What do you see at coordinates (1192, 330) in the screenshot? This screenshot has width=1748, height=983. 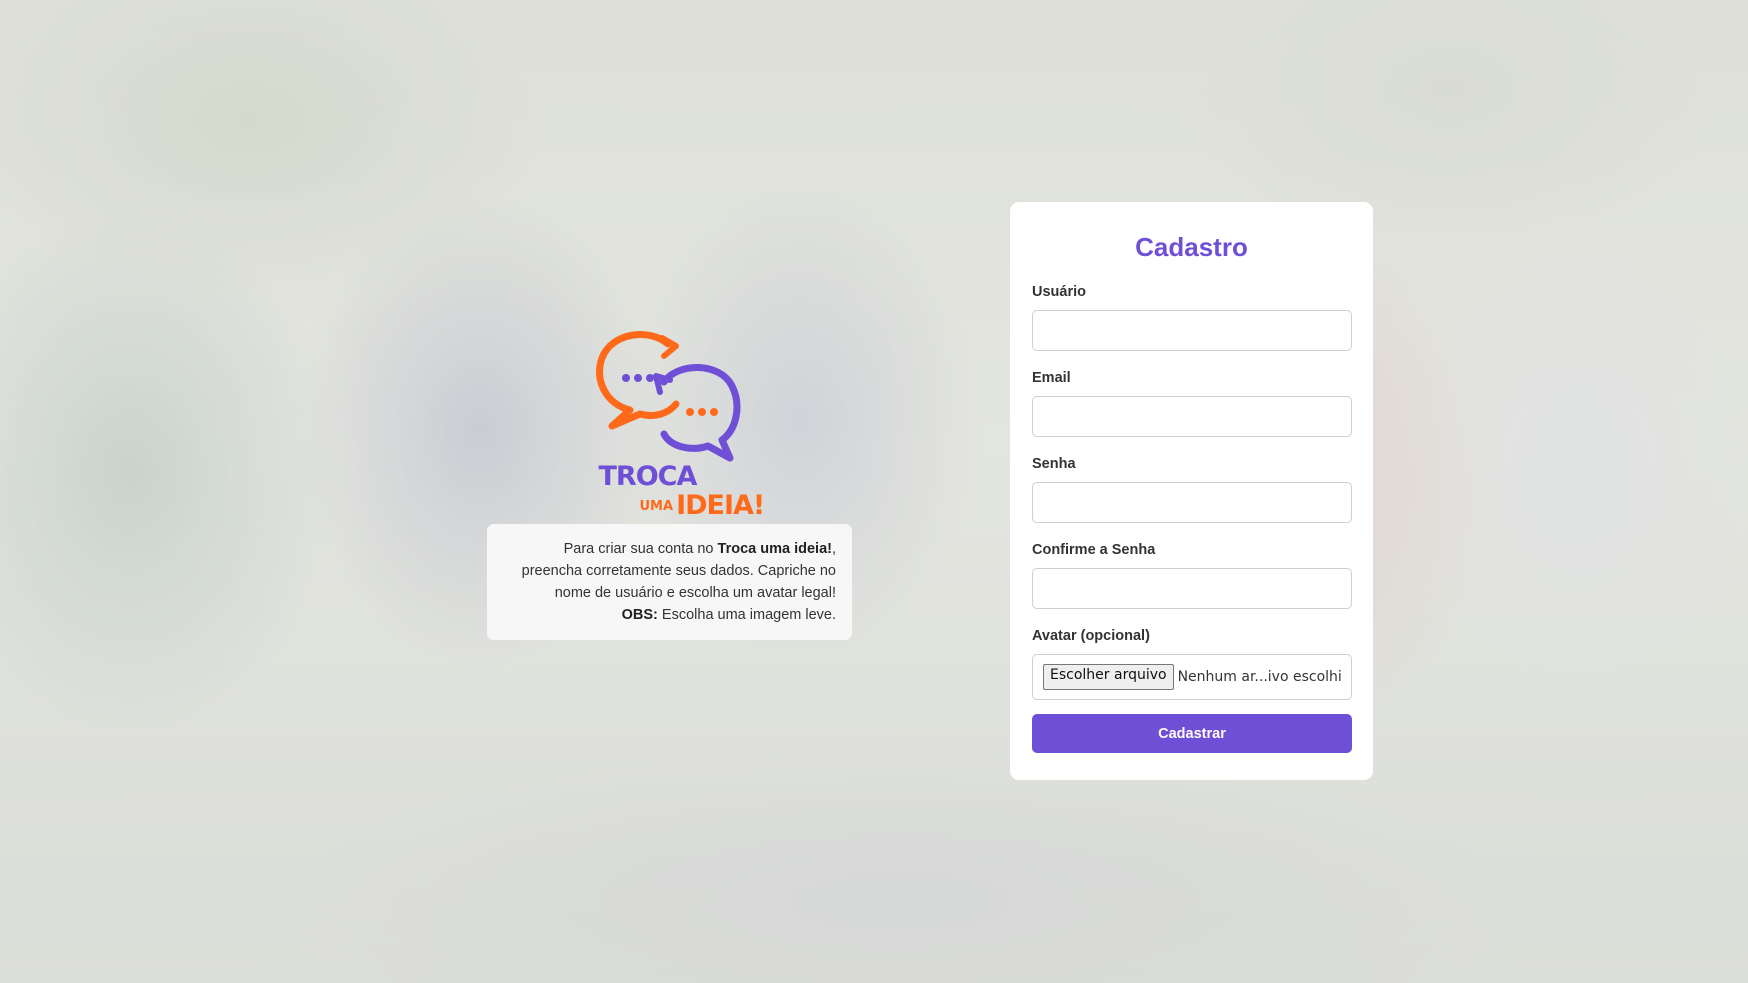 I see `username-input` at bounding box center [1192, 330].